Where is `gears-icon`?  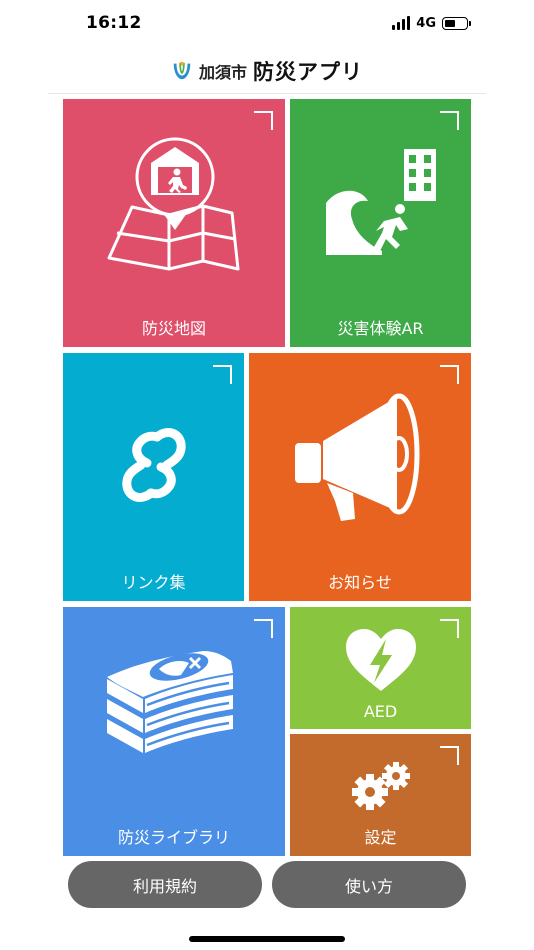
gears-icon is located at coordinates (381, 786).